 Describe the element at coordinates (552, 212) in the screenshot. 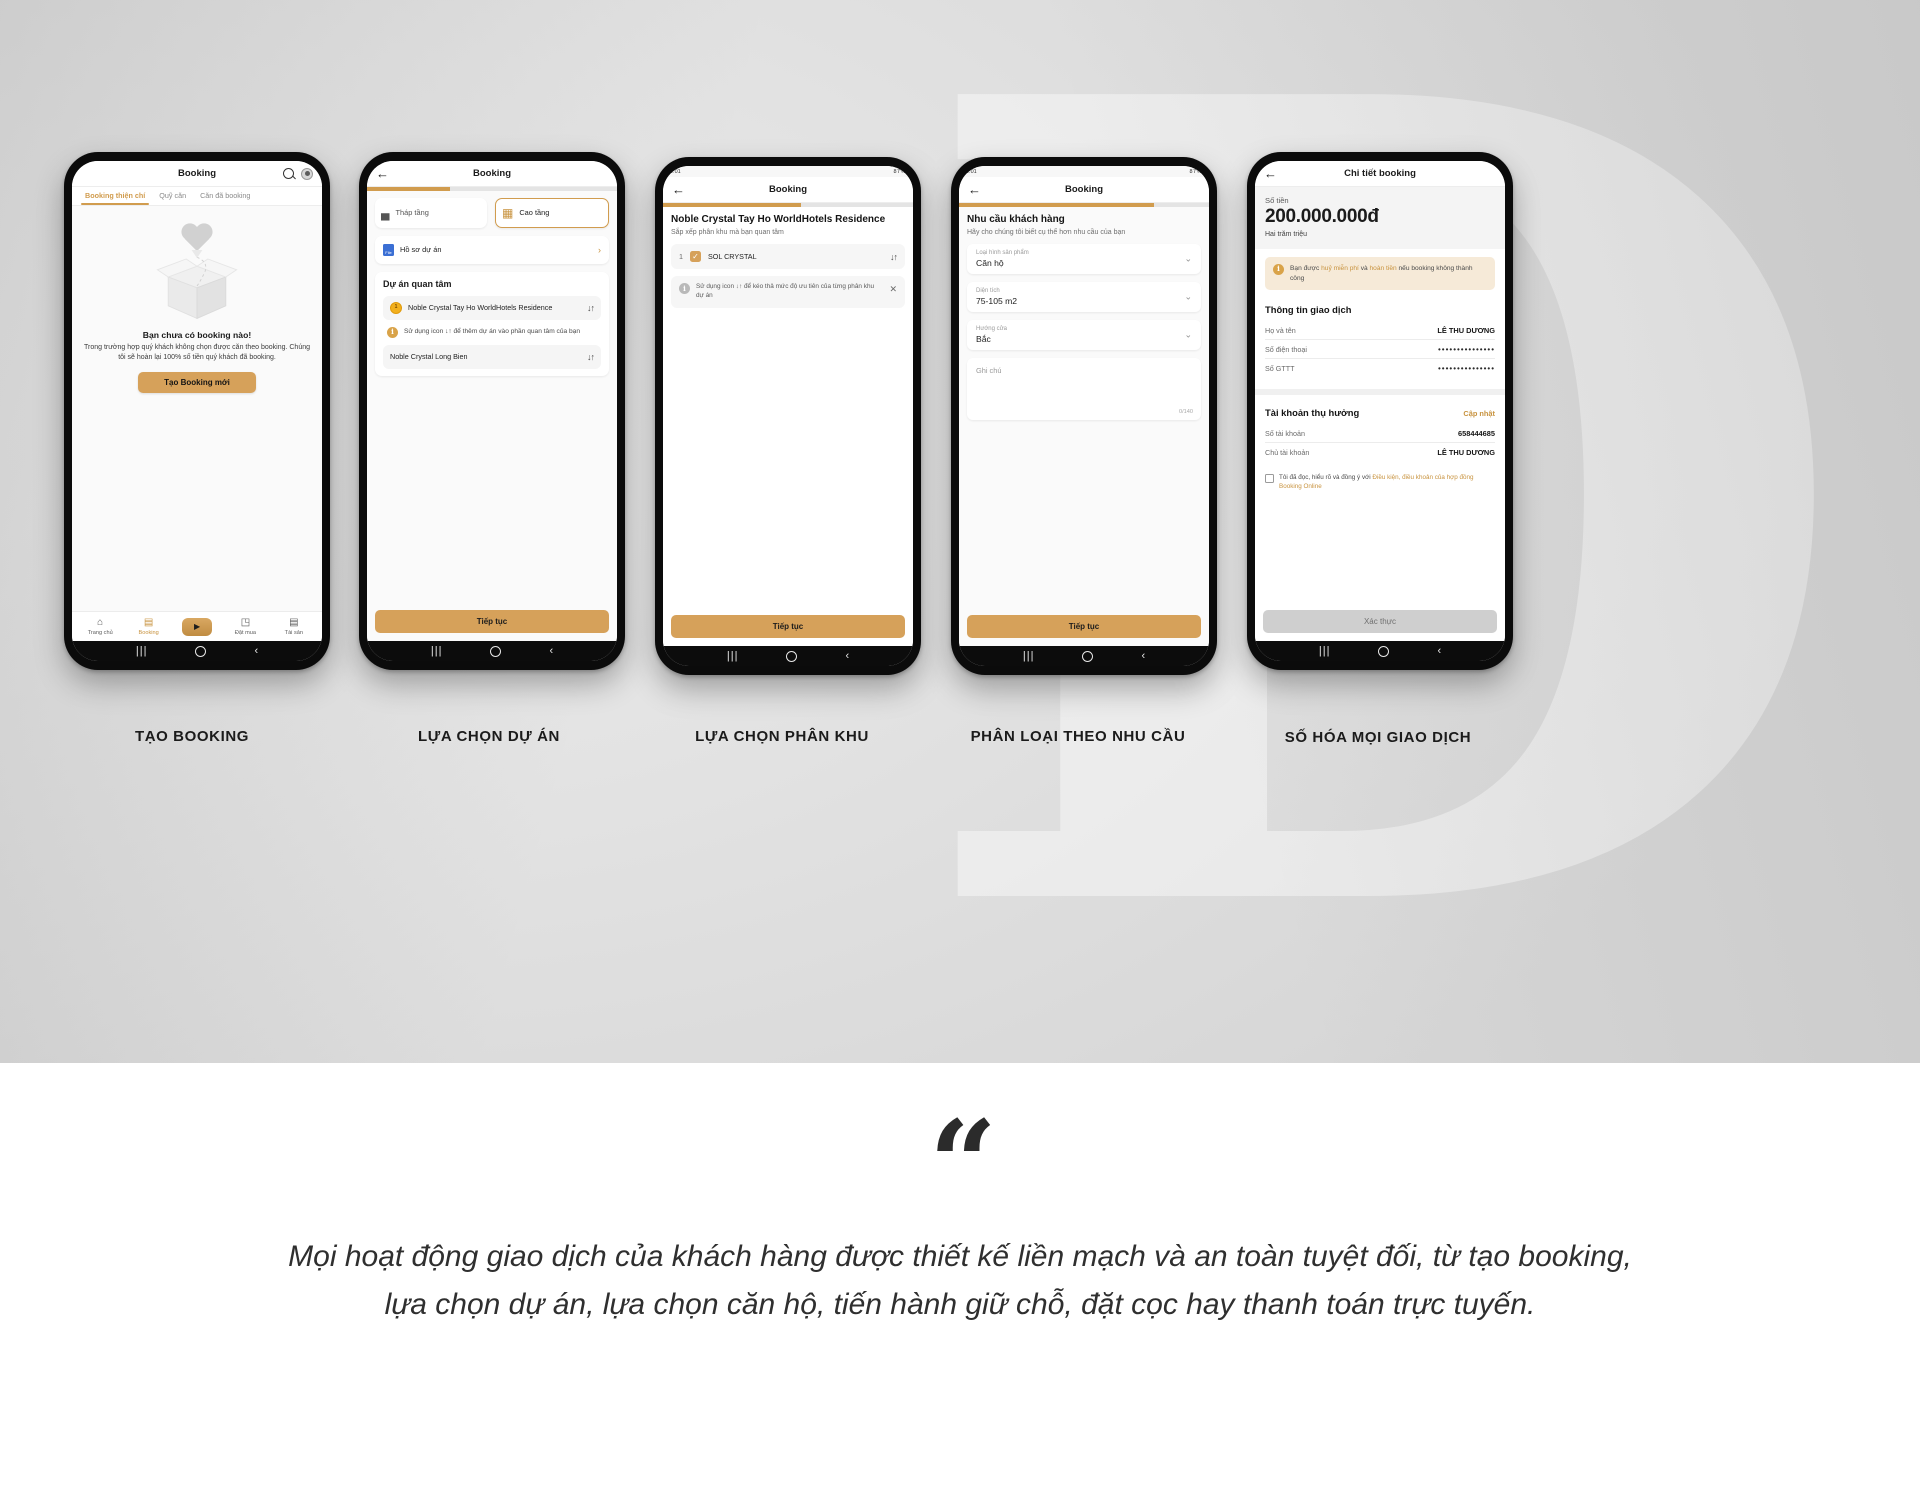

I see `segment-high-rise: ▦ Cao tầng` at that location.